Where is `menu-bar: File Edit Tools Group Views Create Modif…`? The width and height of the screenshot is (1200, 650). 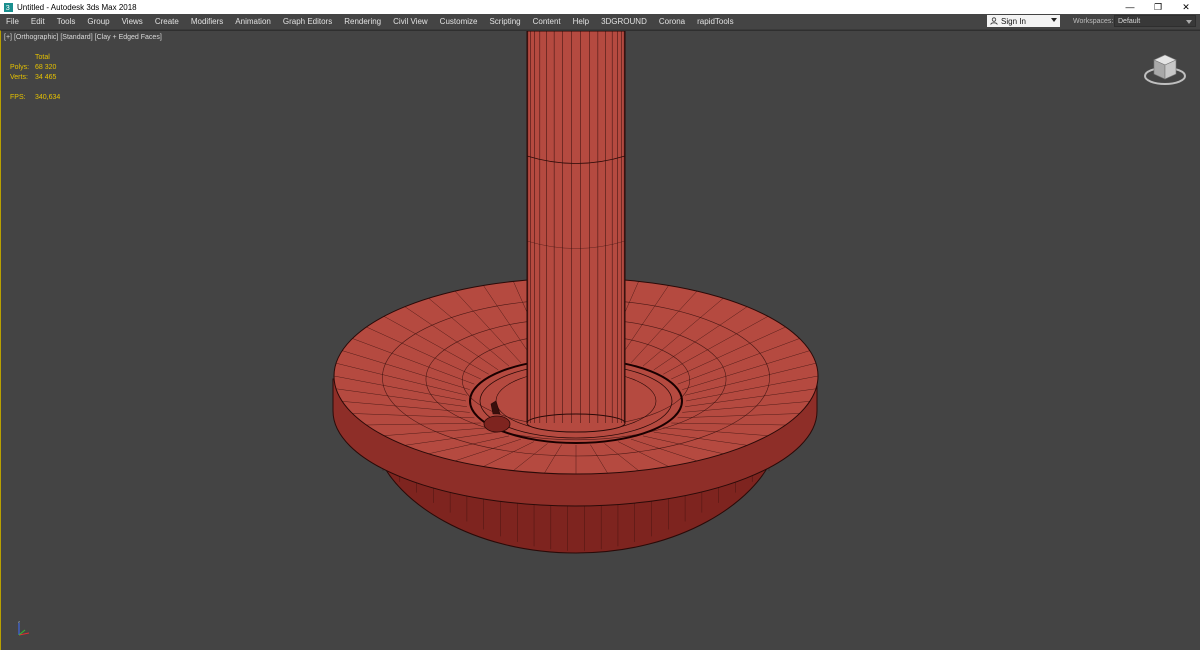
menu-bar: File Edit Tools Group Views Create Modif… is located at coordinates (600, 22).